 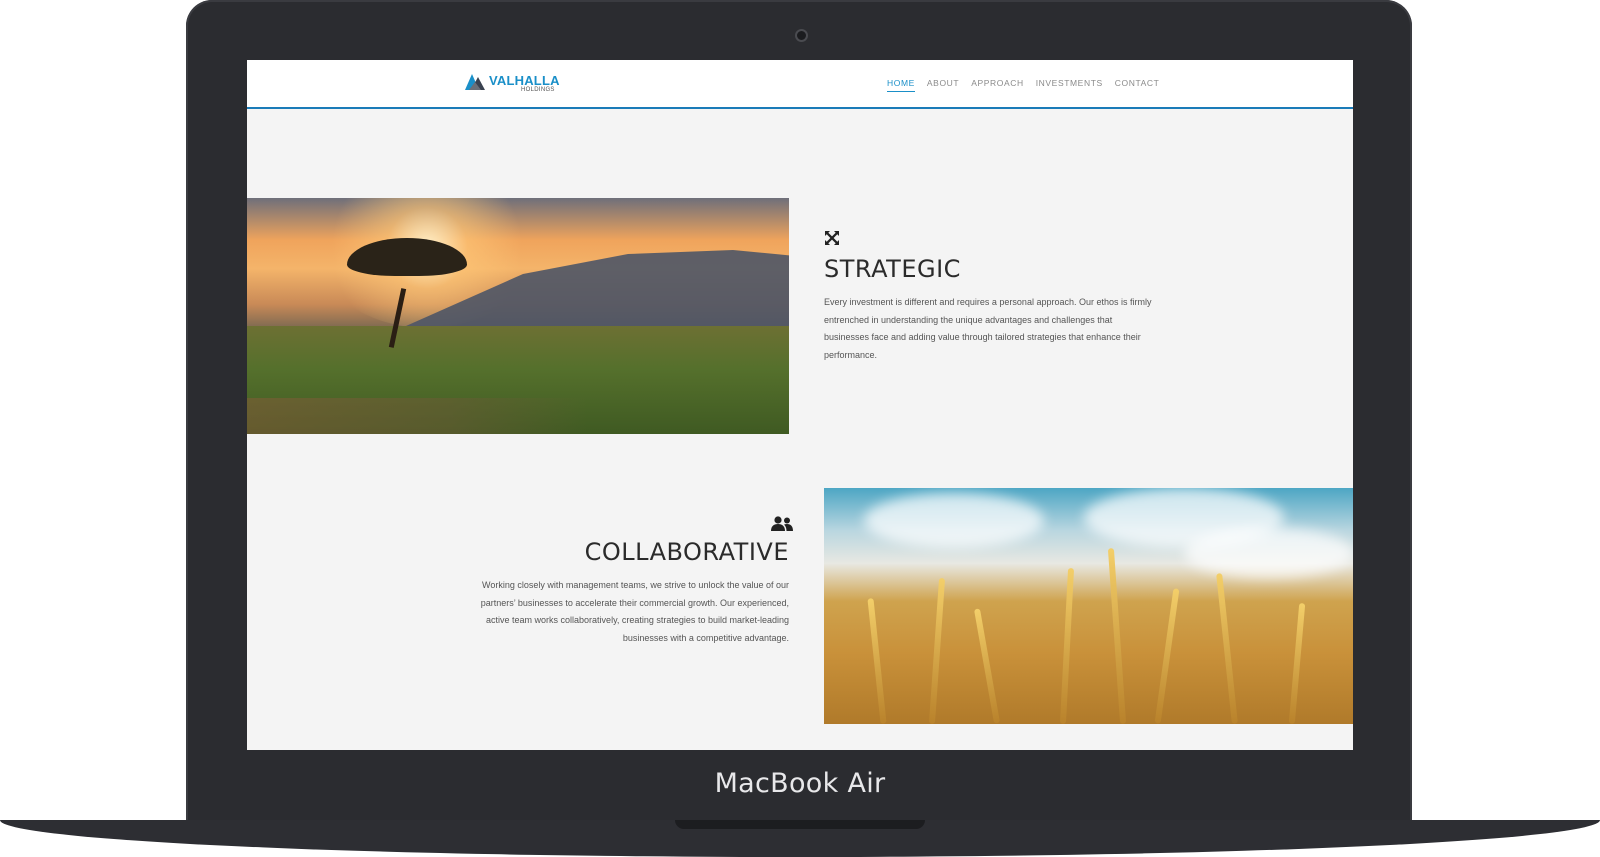 I want to click on device-brand-label: MacBook Air, so click(x=800, y=783).